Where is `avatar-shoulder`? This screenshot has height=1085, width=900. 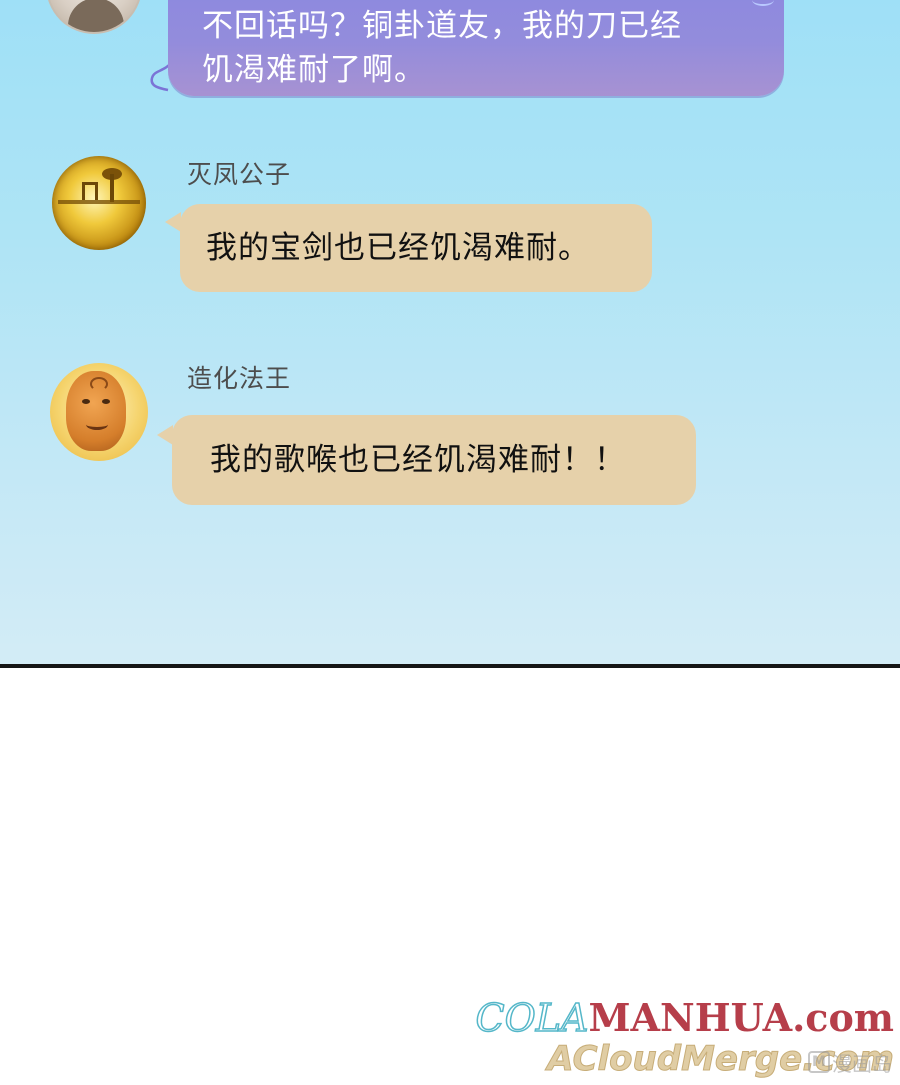
avatar-shoulder is located at coordinates (96, 16).